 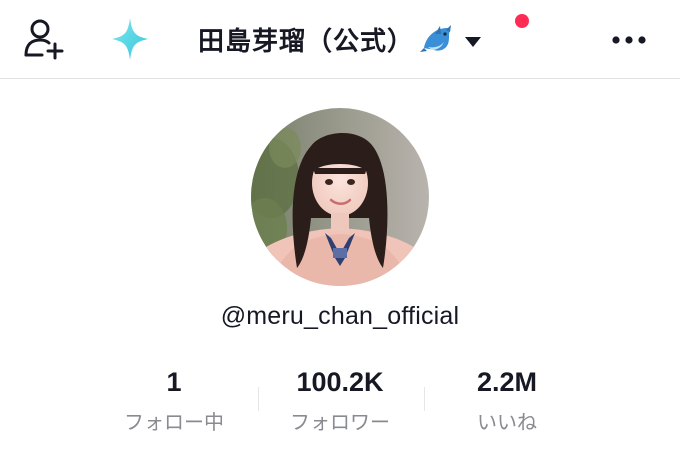 I want to click on stat-value: 1, so click(x=174, y=382).